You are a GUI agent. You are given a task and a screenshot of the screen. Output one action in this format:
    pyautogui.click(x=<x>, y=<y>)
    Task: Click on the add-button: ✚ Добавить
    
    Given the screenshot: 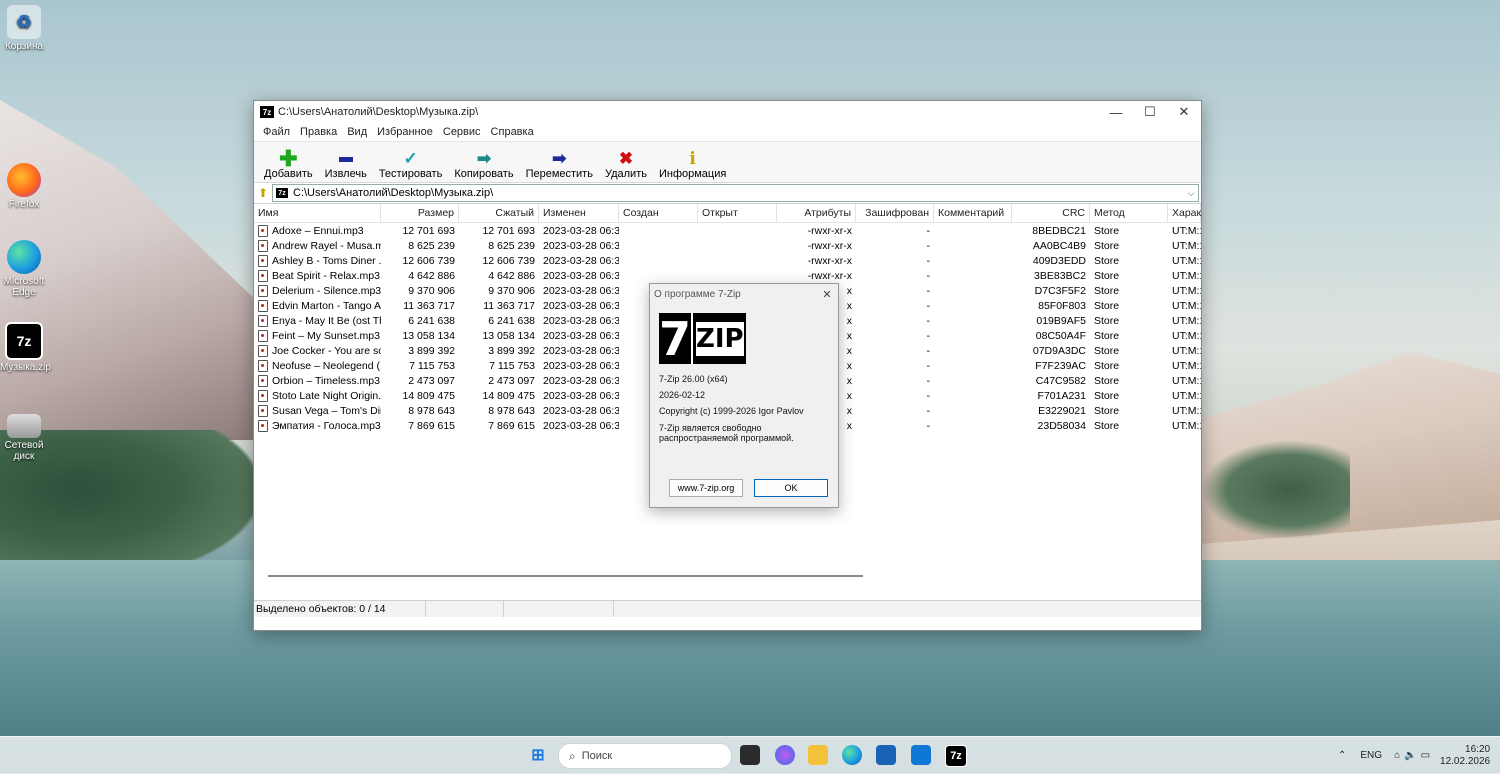 What is the action you would take?
    pyautogui.click(x=288, y=164)
    